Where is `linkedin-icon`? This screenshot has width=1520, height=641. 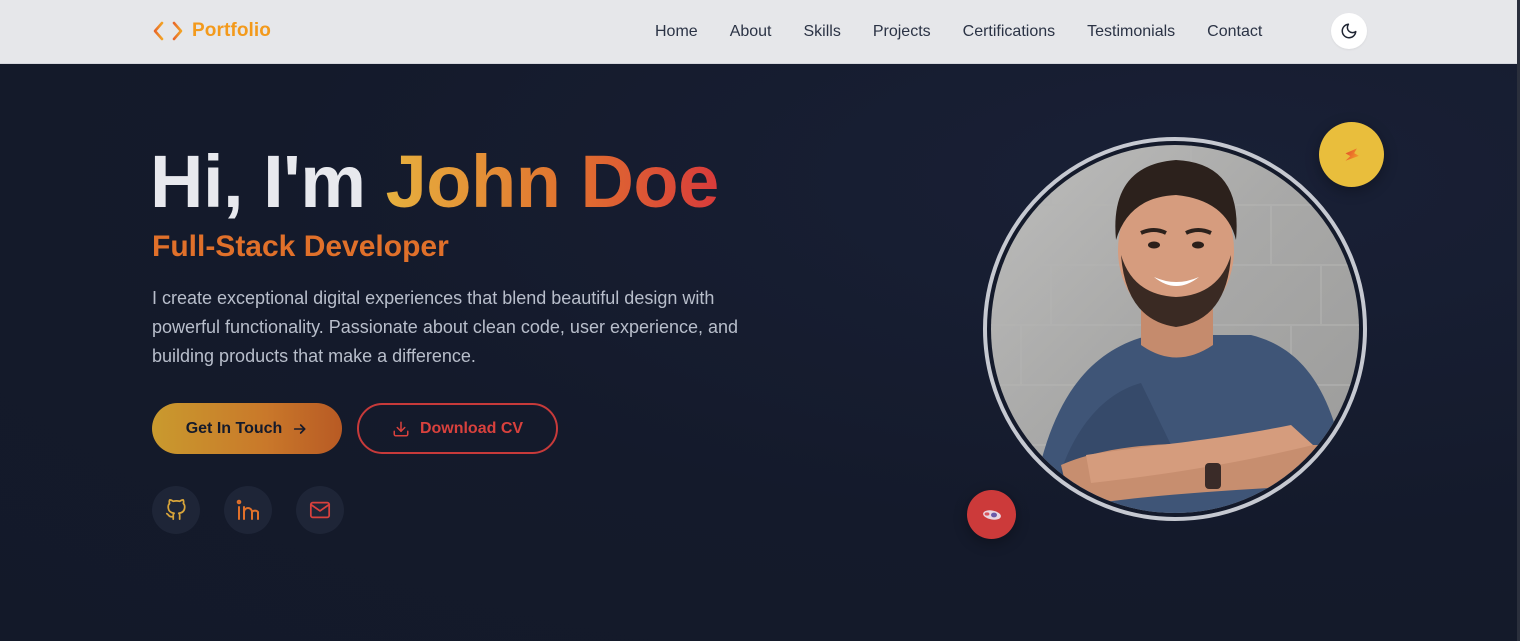 linkedin-icon is located at coordinates (248, 510).